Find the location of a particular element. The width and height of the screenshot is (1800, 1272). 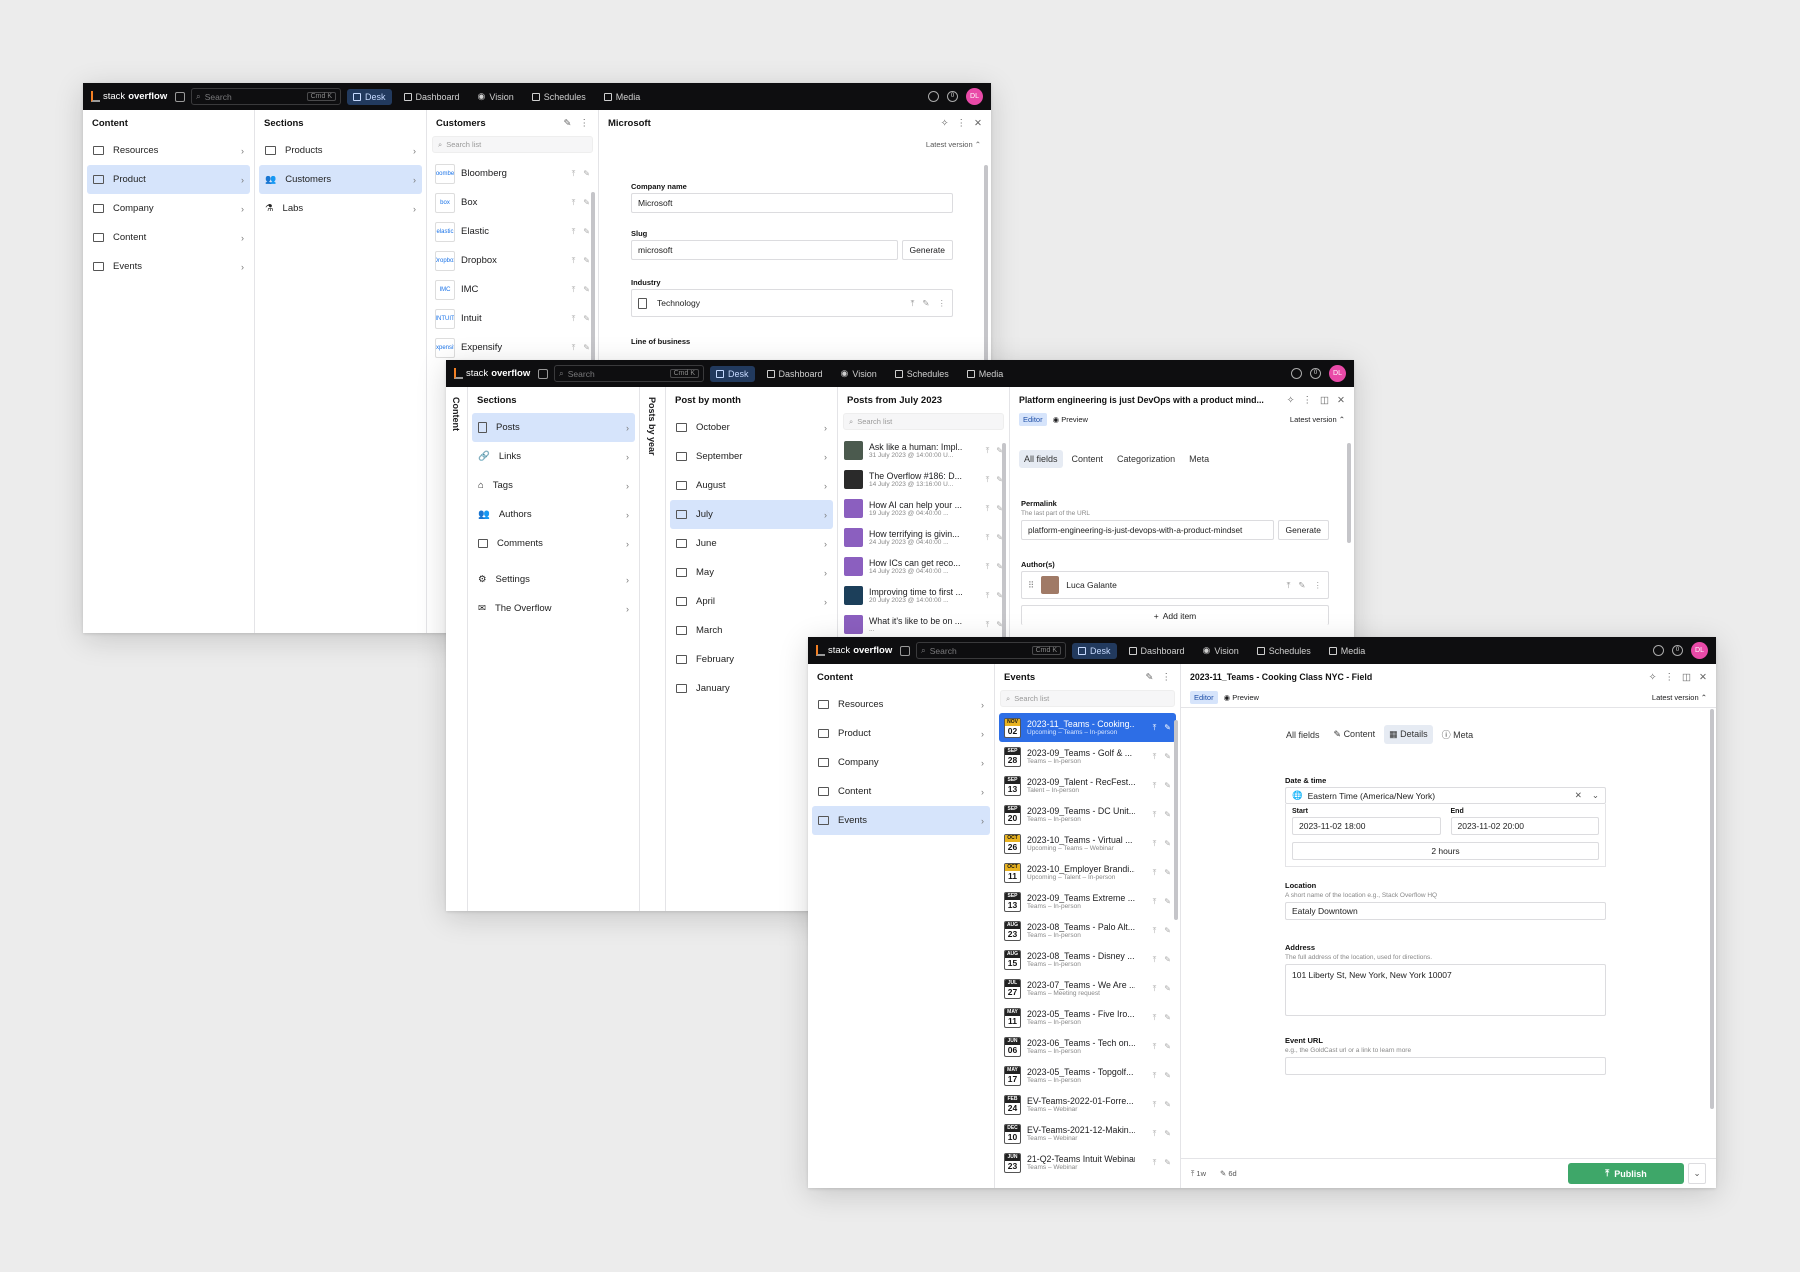

section-item-customers: 👥 Customers › is located at coordinates (340, 179).